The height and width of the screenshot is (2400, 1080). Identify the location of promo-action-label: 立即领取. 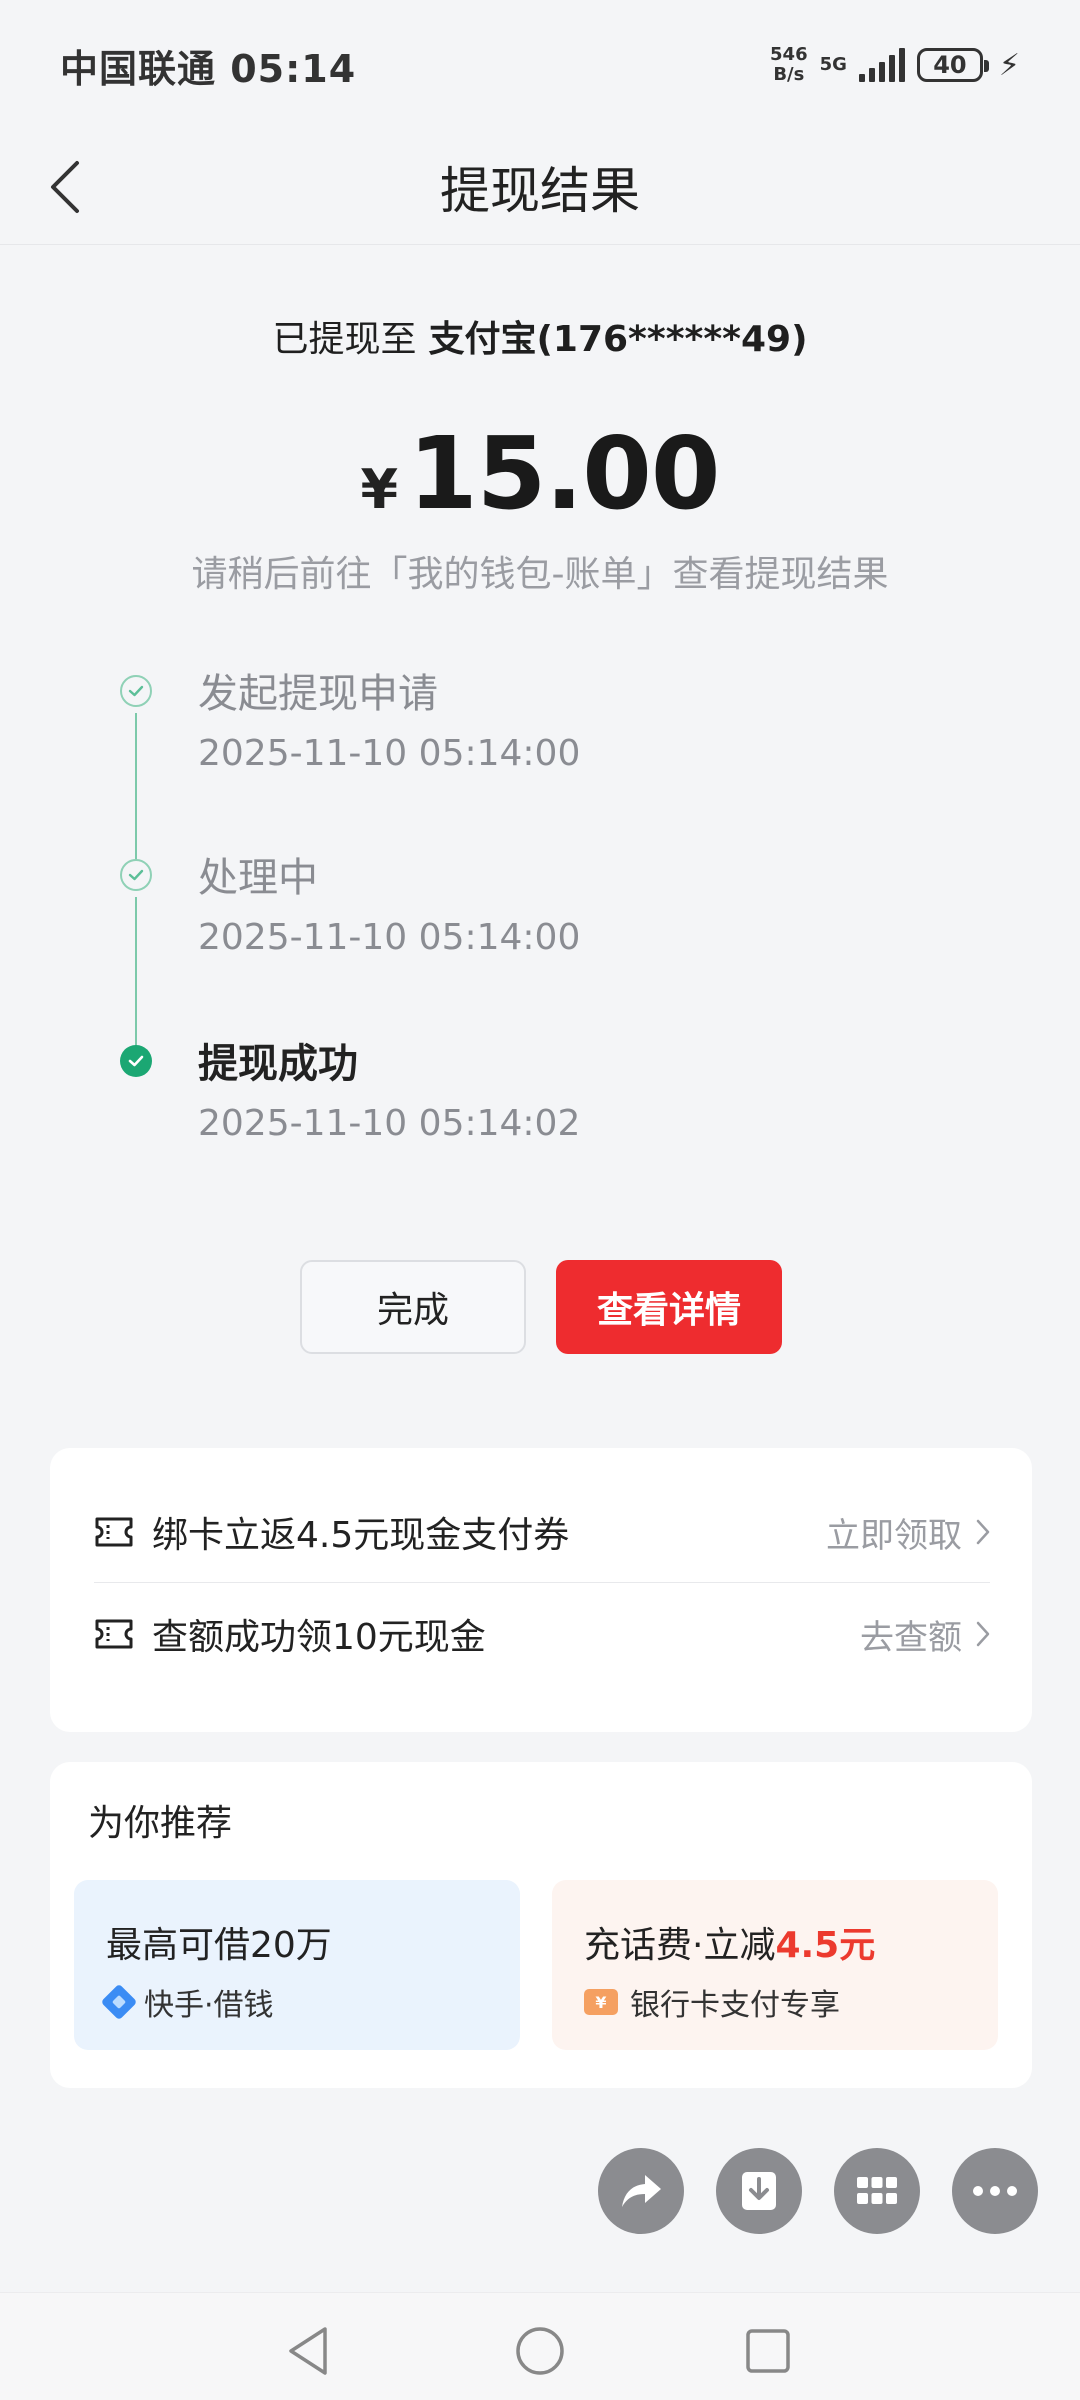
(894, 1535).